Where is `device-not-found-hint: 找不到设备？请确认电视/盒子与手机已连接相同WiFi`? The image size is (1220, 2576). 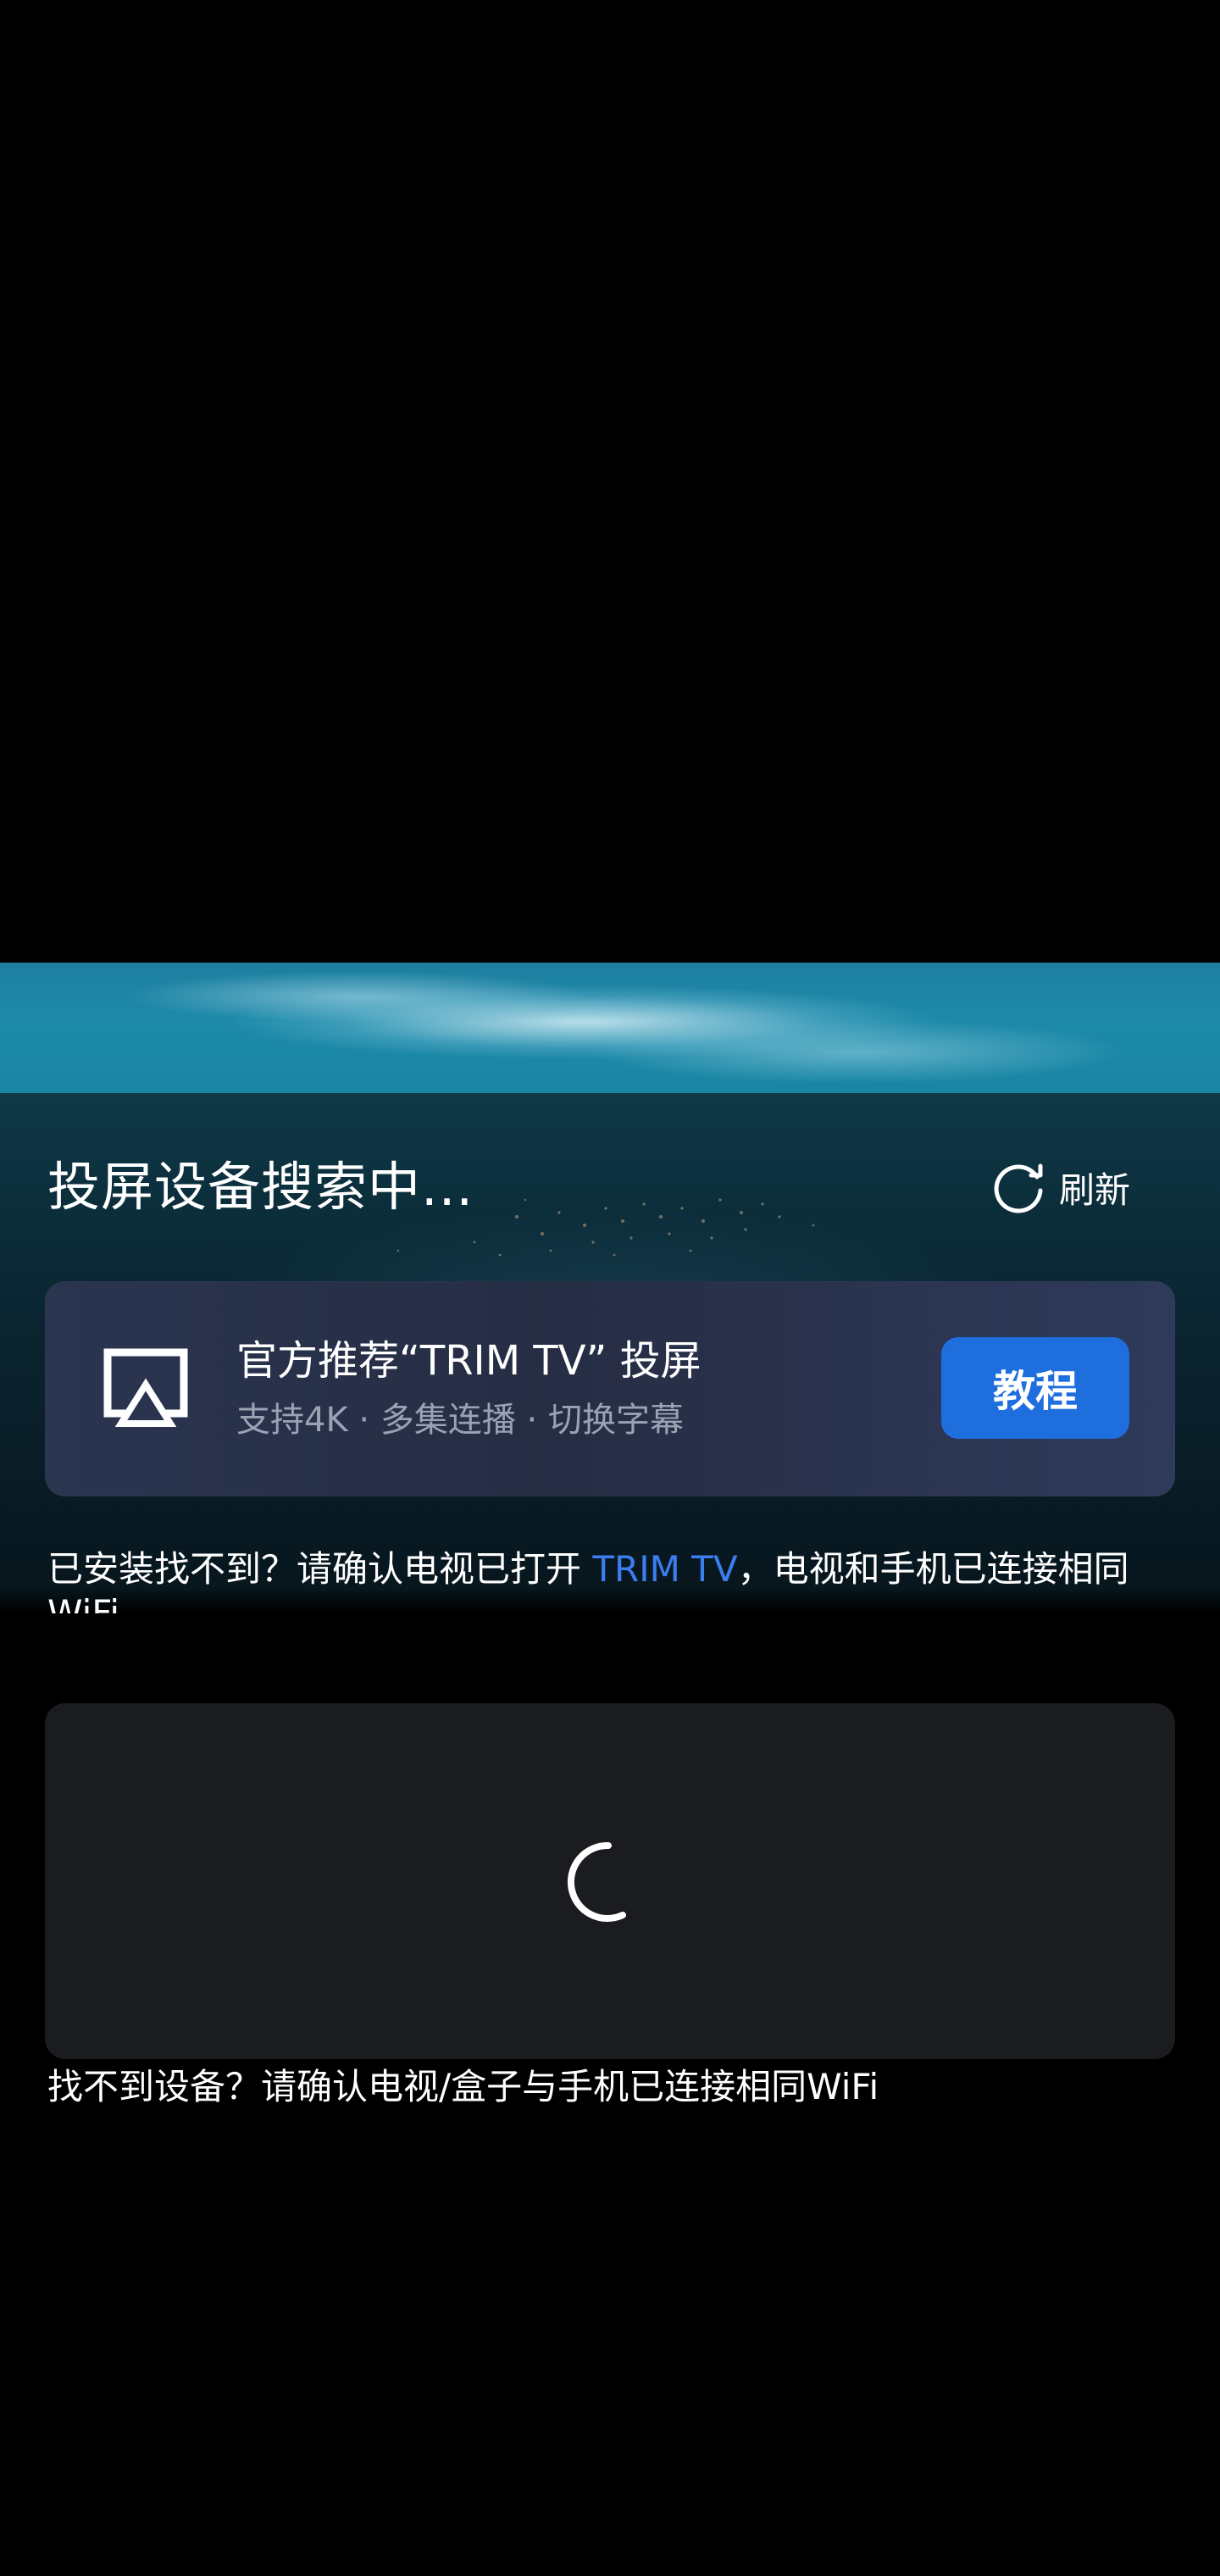 device-not-found-hint: 找不到设备？请确认电视/盒子与手机已连接相同WiFi is located at coordinates (463, 2086).